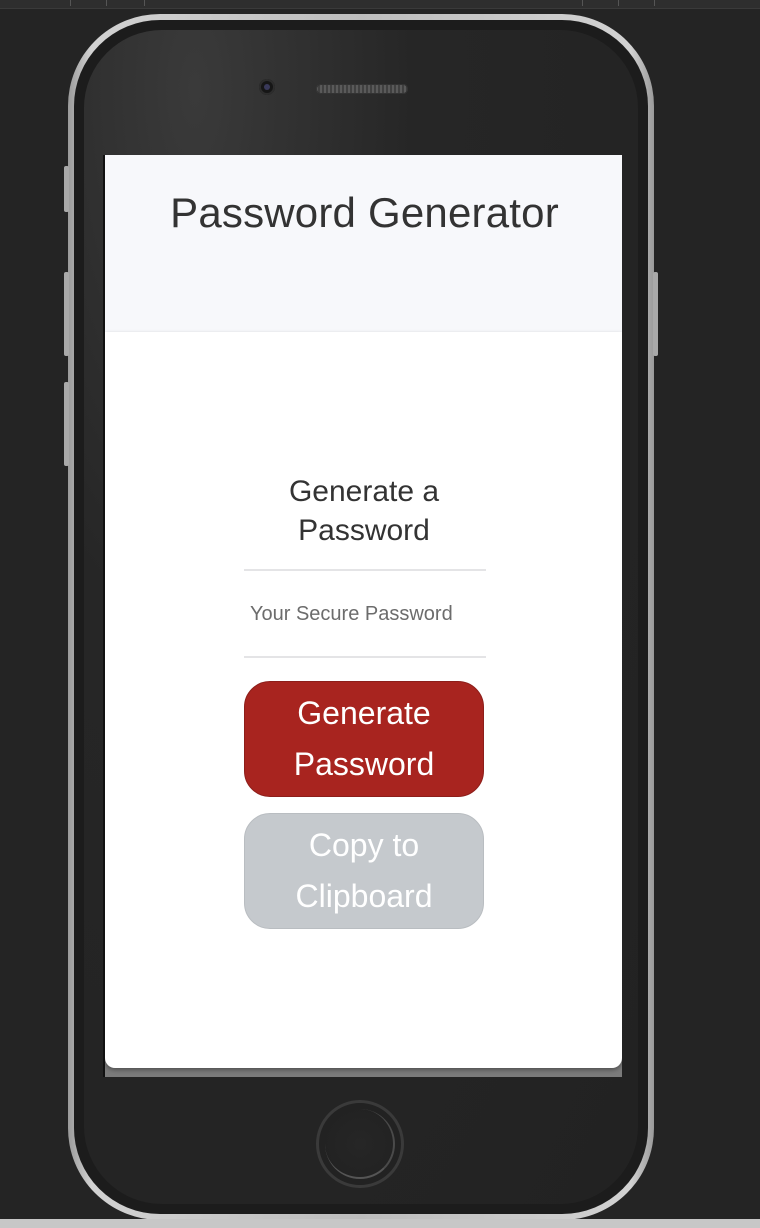  Describe the element at coordinates (364, 212) in the screenshot. I see `page-title: Password Generator` at that location.